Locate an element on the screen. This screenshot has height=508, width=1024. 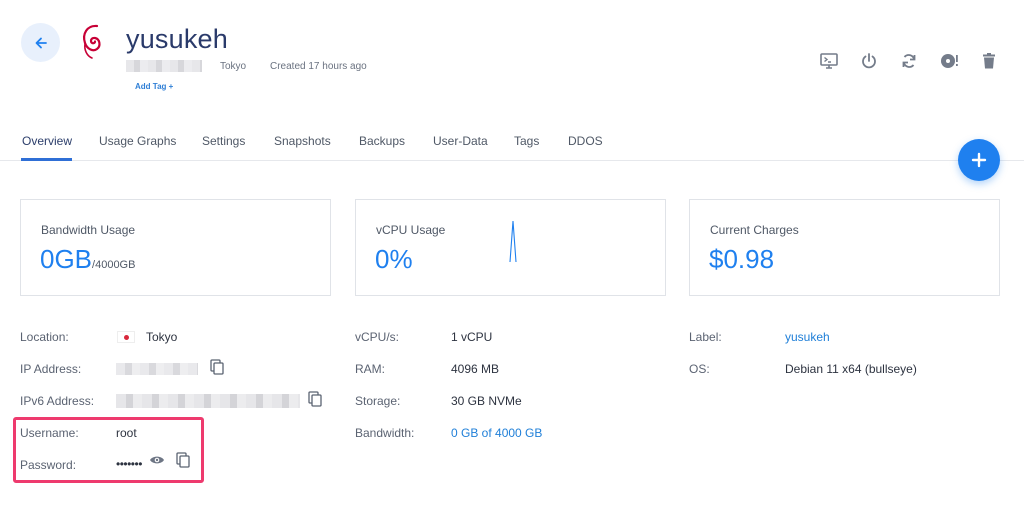
copy-ipv6-icon is located at coordinates (315, 399).